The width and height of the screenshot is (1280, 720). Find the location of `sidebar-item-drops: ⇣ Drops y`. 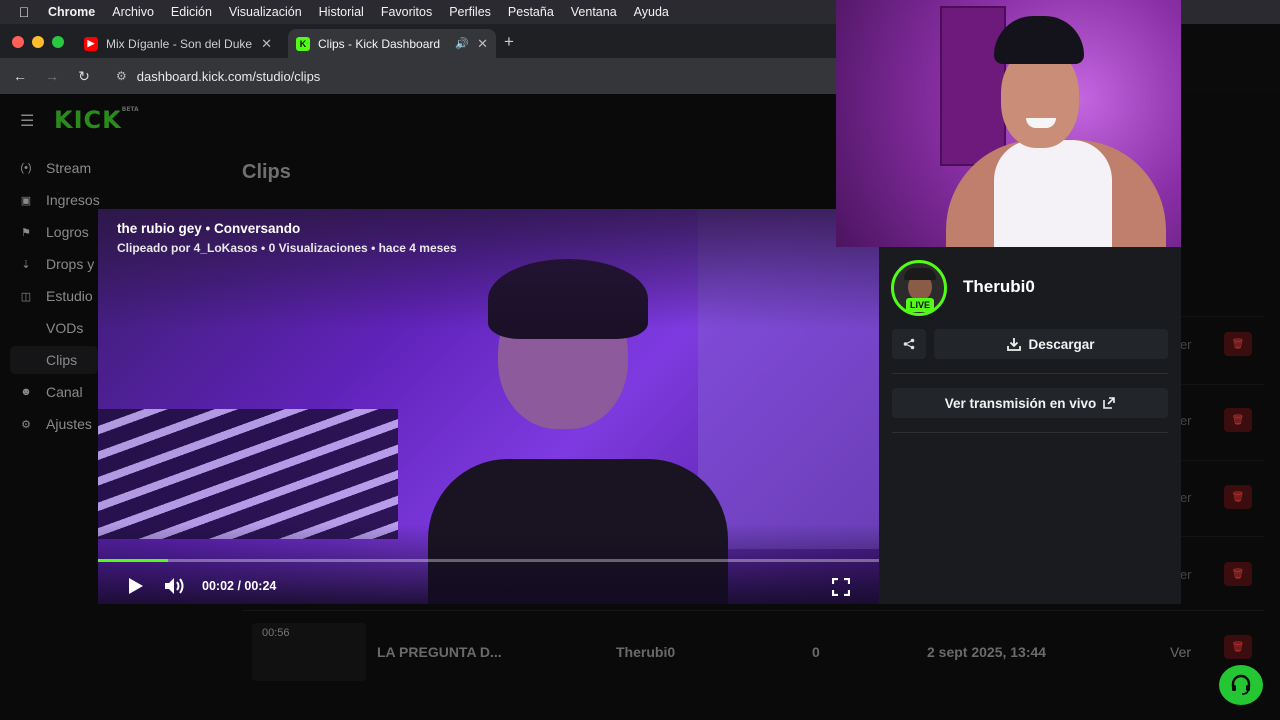

sidebar-item-drops: ⇣ Drops y is located at coordinates (56, 264).